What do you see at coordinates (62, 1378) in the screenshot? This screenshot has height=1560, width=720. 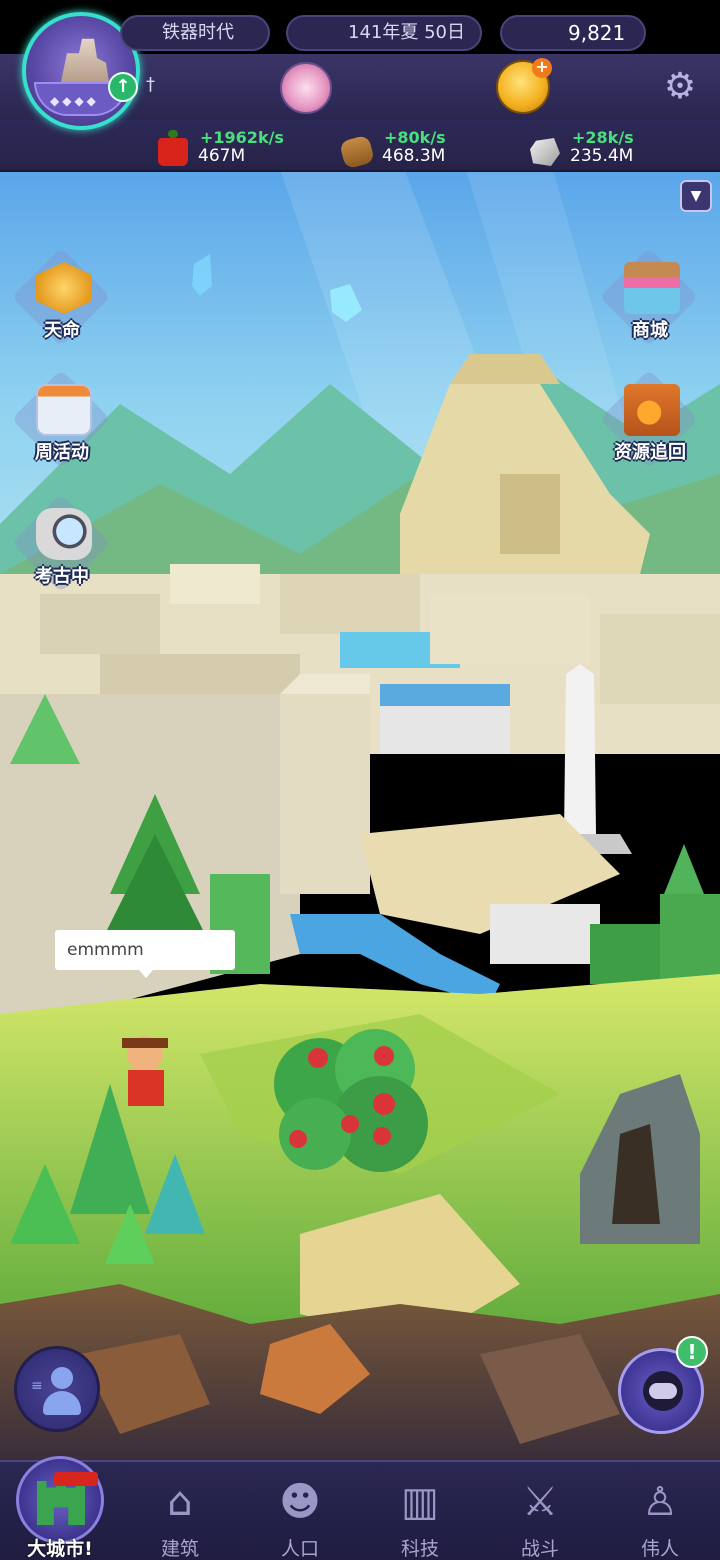 I see `person-head-icon` at bounding box center [62, 1378].